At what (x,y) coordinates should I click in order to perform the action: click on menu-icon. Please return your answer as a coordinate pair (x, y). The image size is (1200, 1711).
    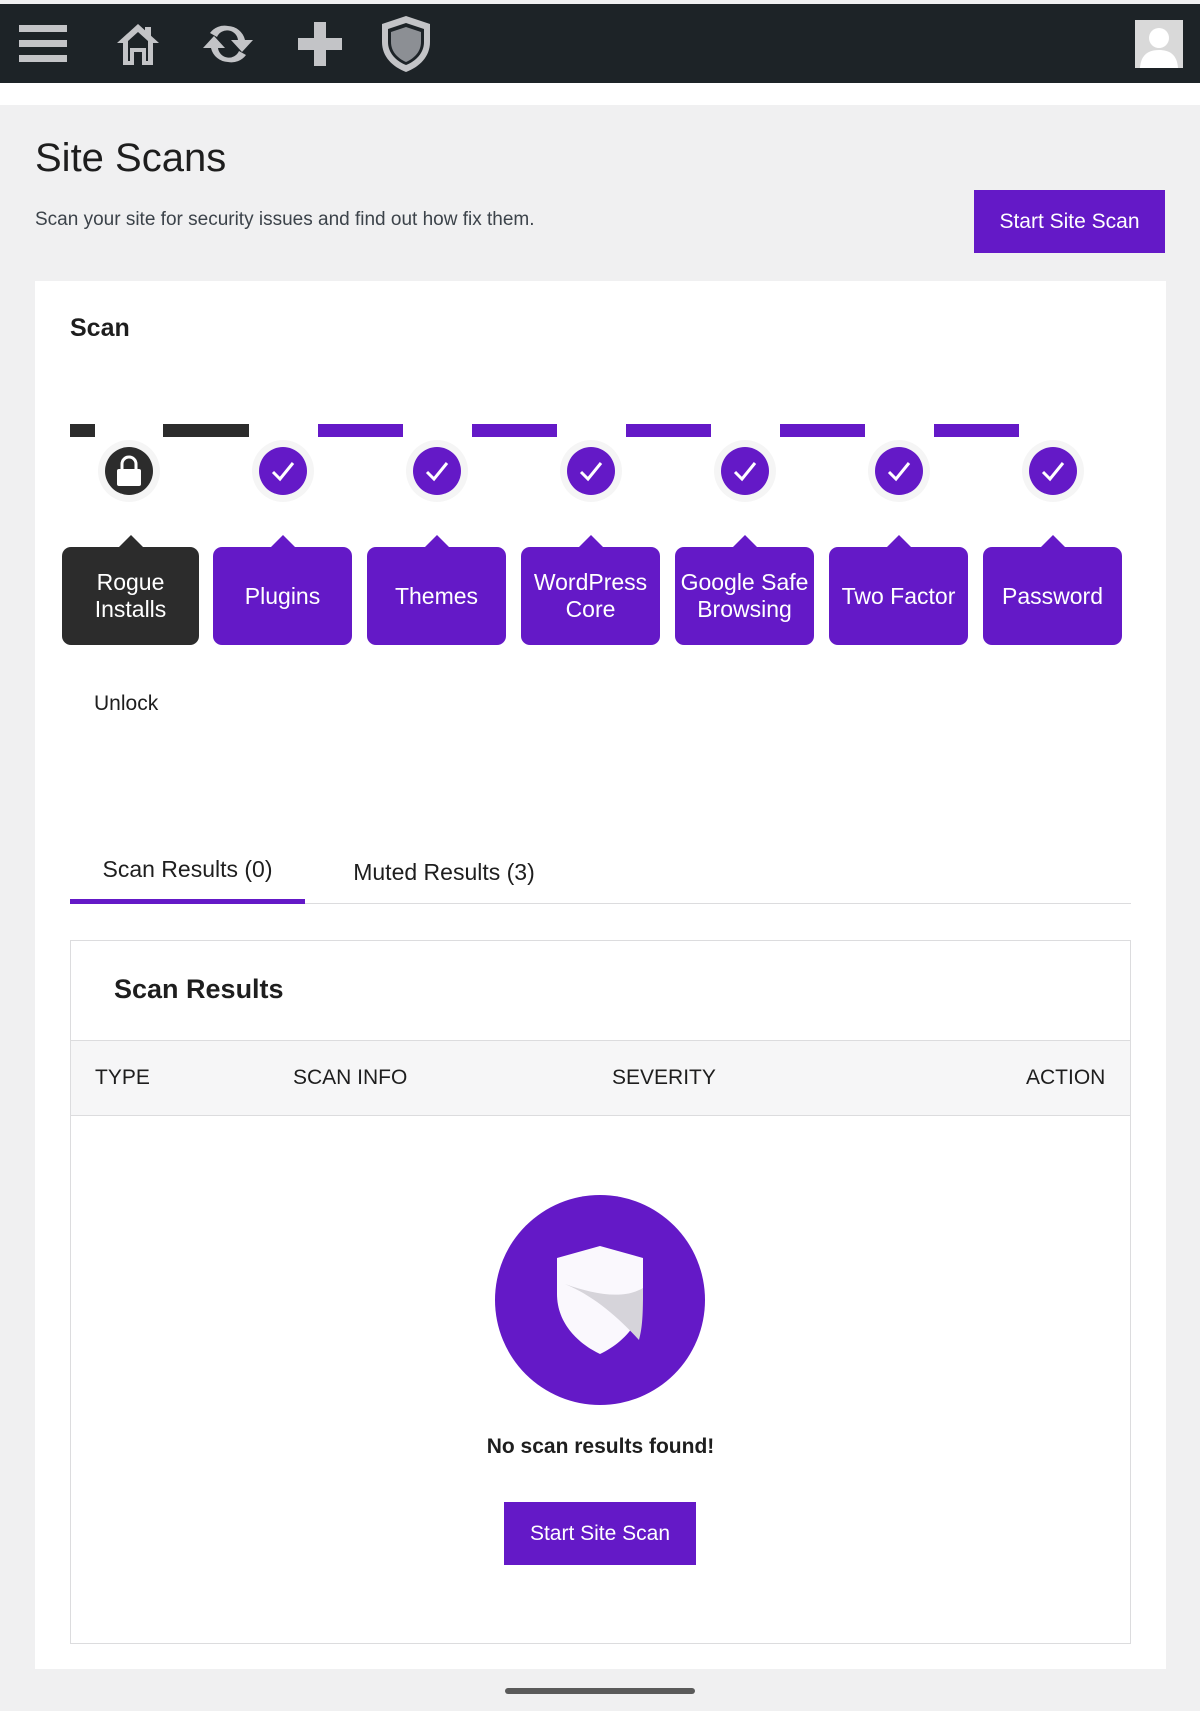
    Looking at the image, I should click on (43, 43).